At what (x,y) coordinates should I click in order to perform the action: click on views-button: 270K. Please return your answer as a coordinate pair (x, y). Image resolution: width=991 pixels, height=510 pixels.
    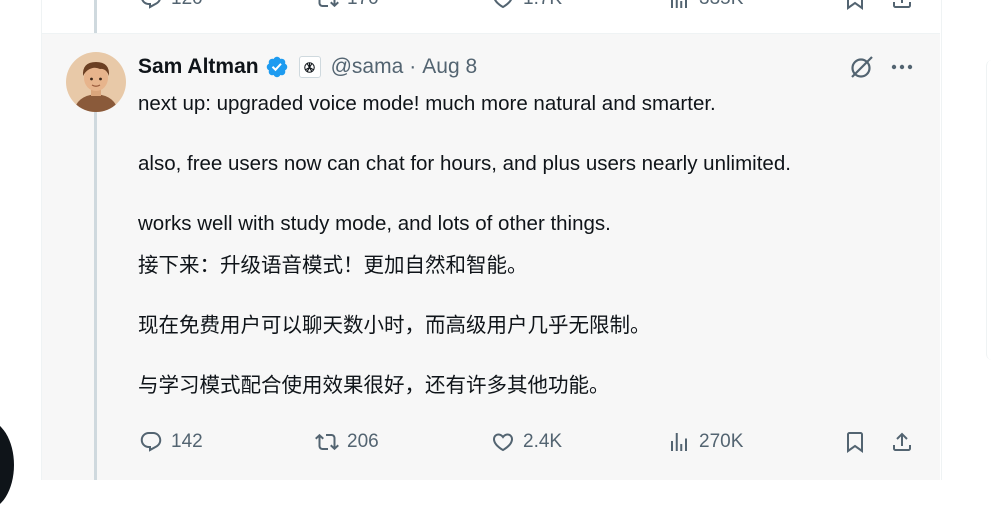
    Looking at the image, I should click on (705, 442).